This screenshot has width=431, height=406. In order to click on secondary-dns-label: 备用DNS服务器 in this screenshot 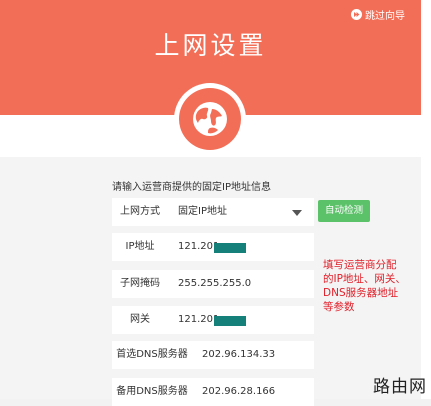, I will do `click(152, 391)`.